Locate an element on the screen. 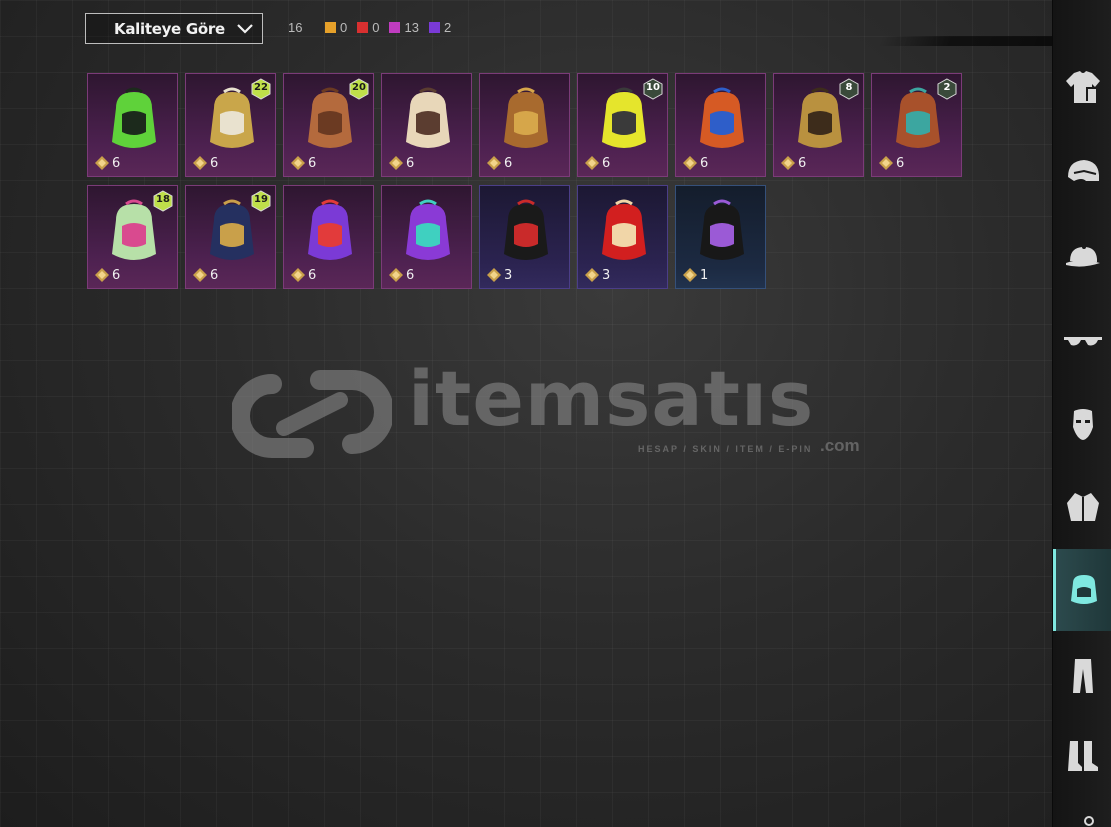 The image size is (1111, 827). sidebar-item-more is located at coordinates (1082, 813).